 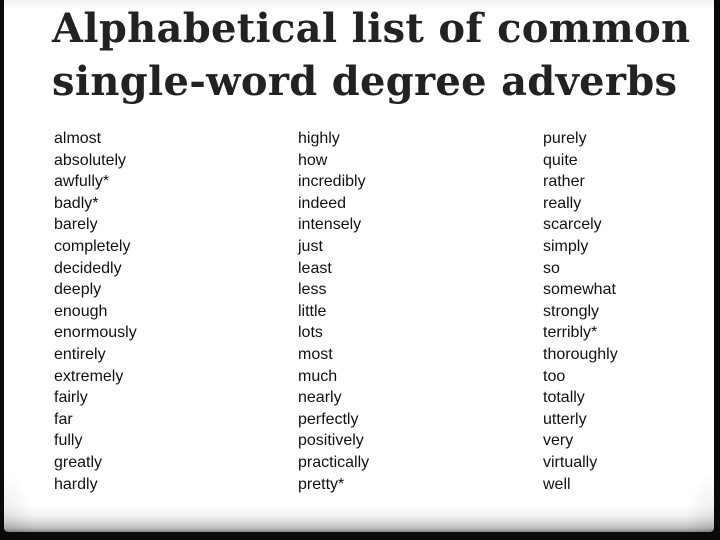 I want to click on adverb-item: most, so click(x=315, y=354).